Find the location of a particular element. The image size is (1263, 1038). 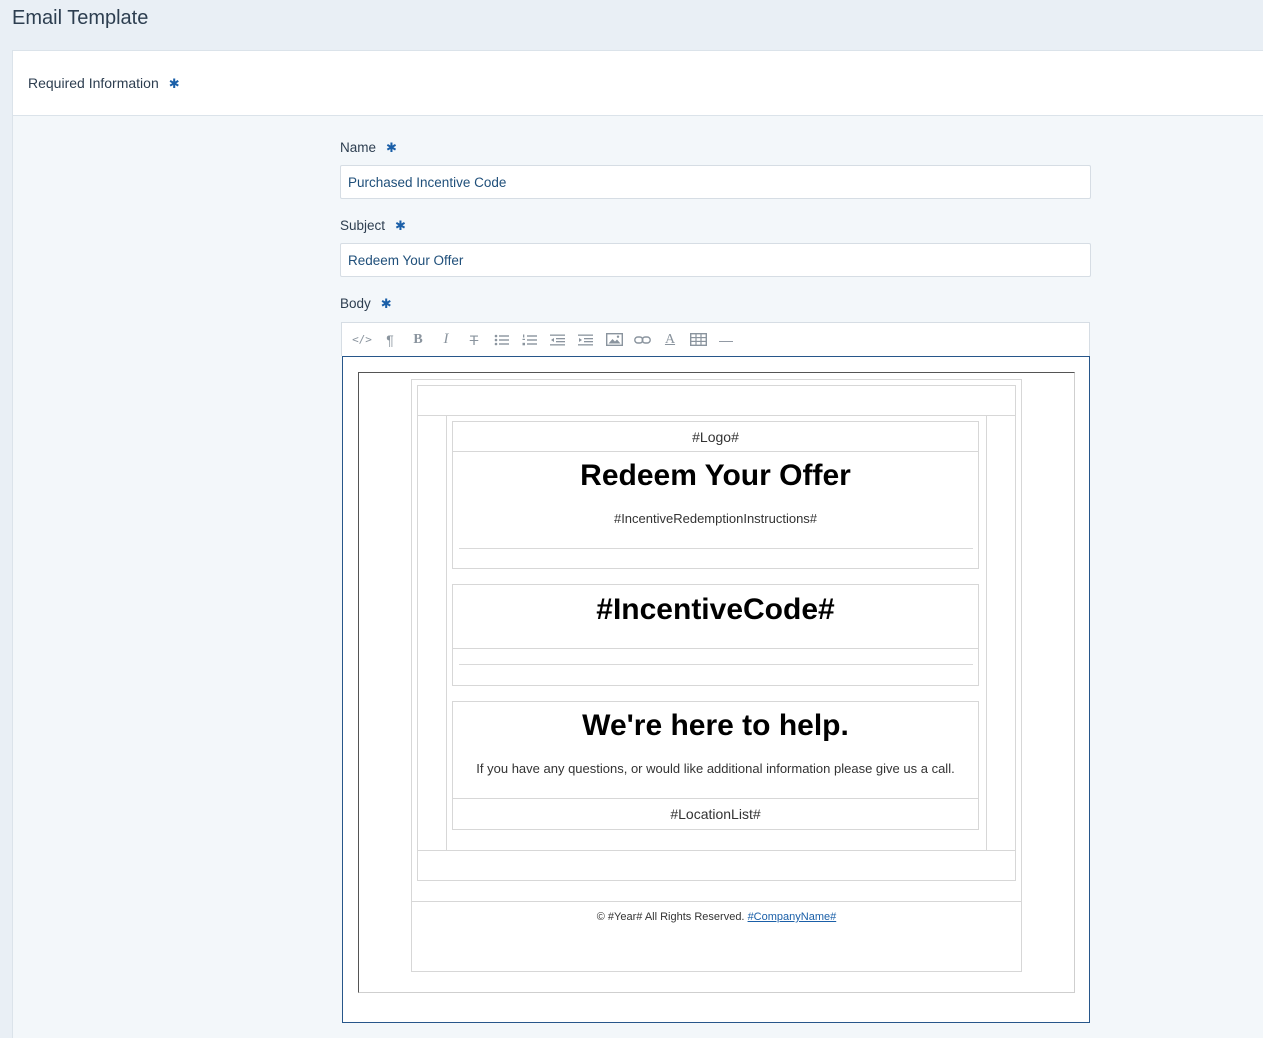

redemption-instructions: #IncentiveRedemptionInstructions# is located at coordinates (715, 518).